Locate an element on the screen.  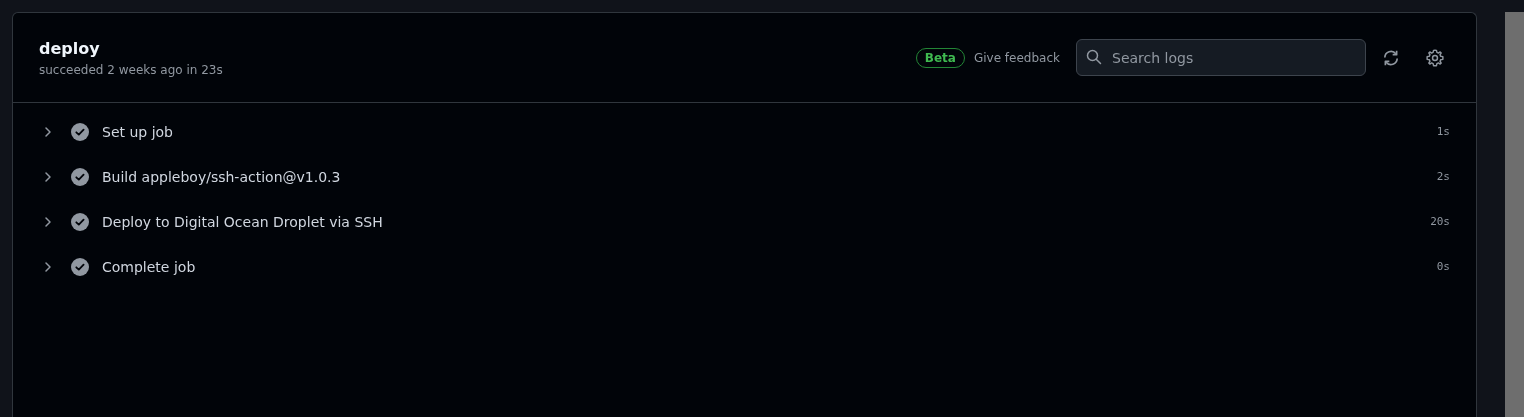
scrollbar is located at coordinates (1514, 214).